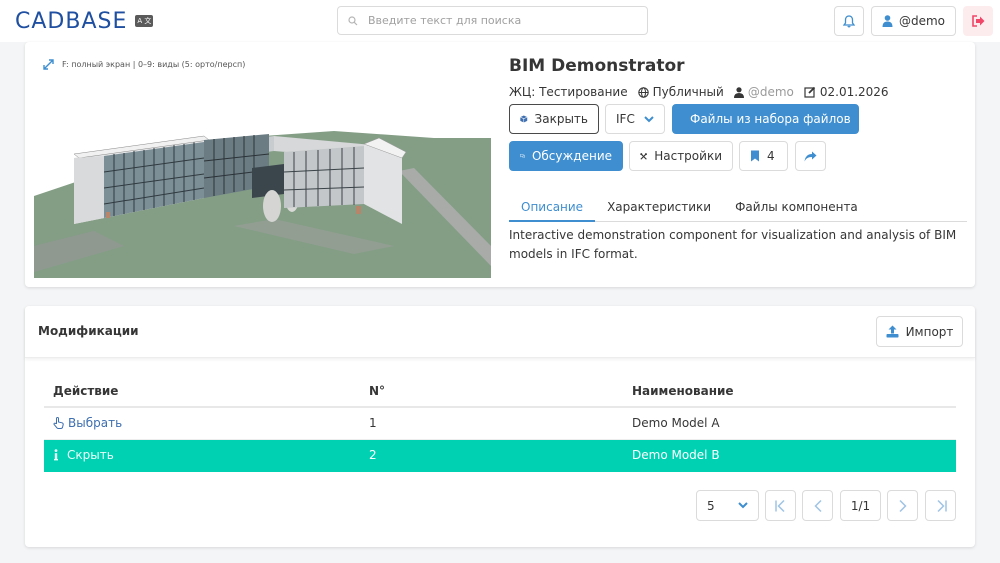 The width and height of the screenshot is (1000, 563). What do you see at coordinates (727, 505) in the screenshot?
I see `page-size-select: 5` at bounding box center [727, 505].